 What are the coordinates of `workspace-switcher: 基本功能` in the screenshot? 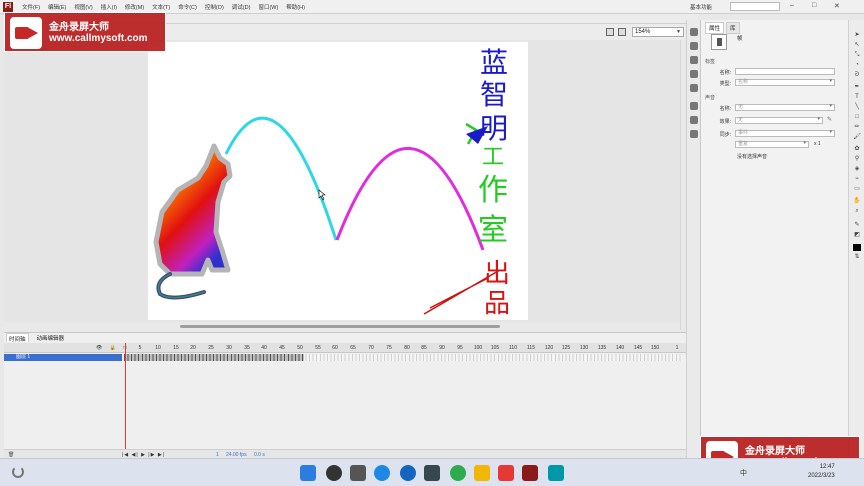 It's located at (701, 7).